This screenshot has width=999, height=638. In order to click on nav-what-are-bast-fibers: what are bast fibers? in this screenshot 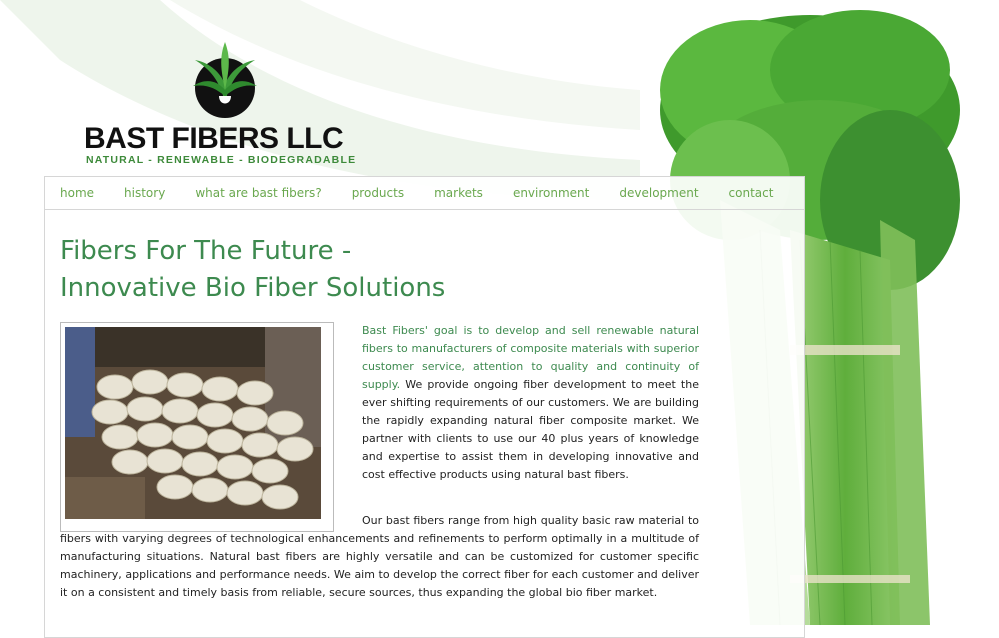, I will do `click(258, 193)`.